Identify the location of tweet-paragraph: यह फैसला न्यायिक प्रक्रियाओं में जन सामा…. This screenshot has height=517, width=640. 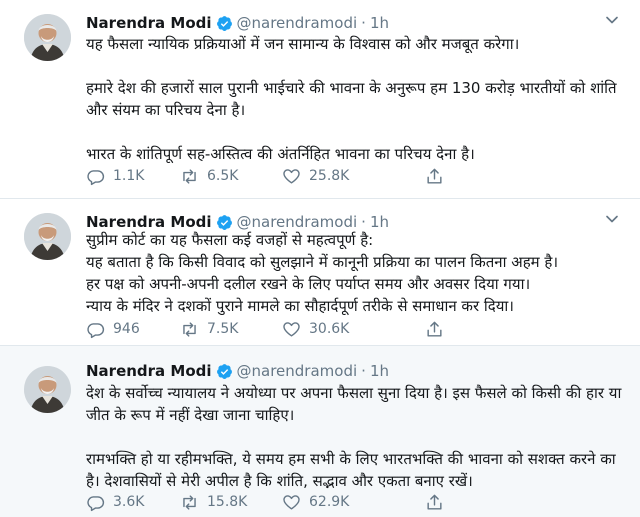
(303, 44).